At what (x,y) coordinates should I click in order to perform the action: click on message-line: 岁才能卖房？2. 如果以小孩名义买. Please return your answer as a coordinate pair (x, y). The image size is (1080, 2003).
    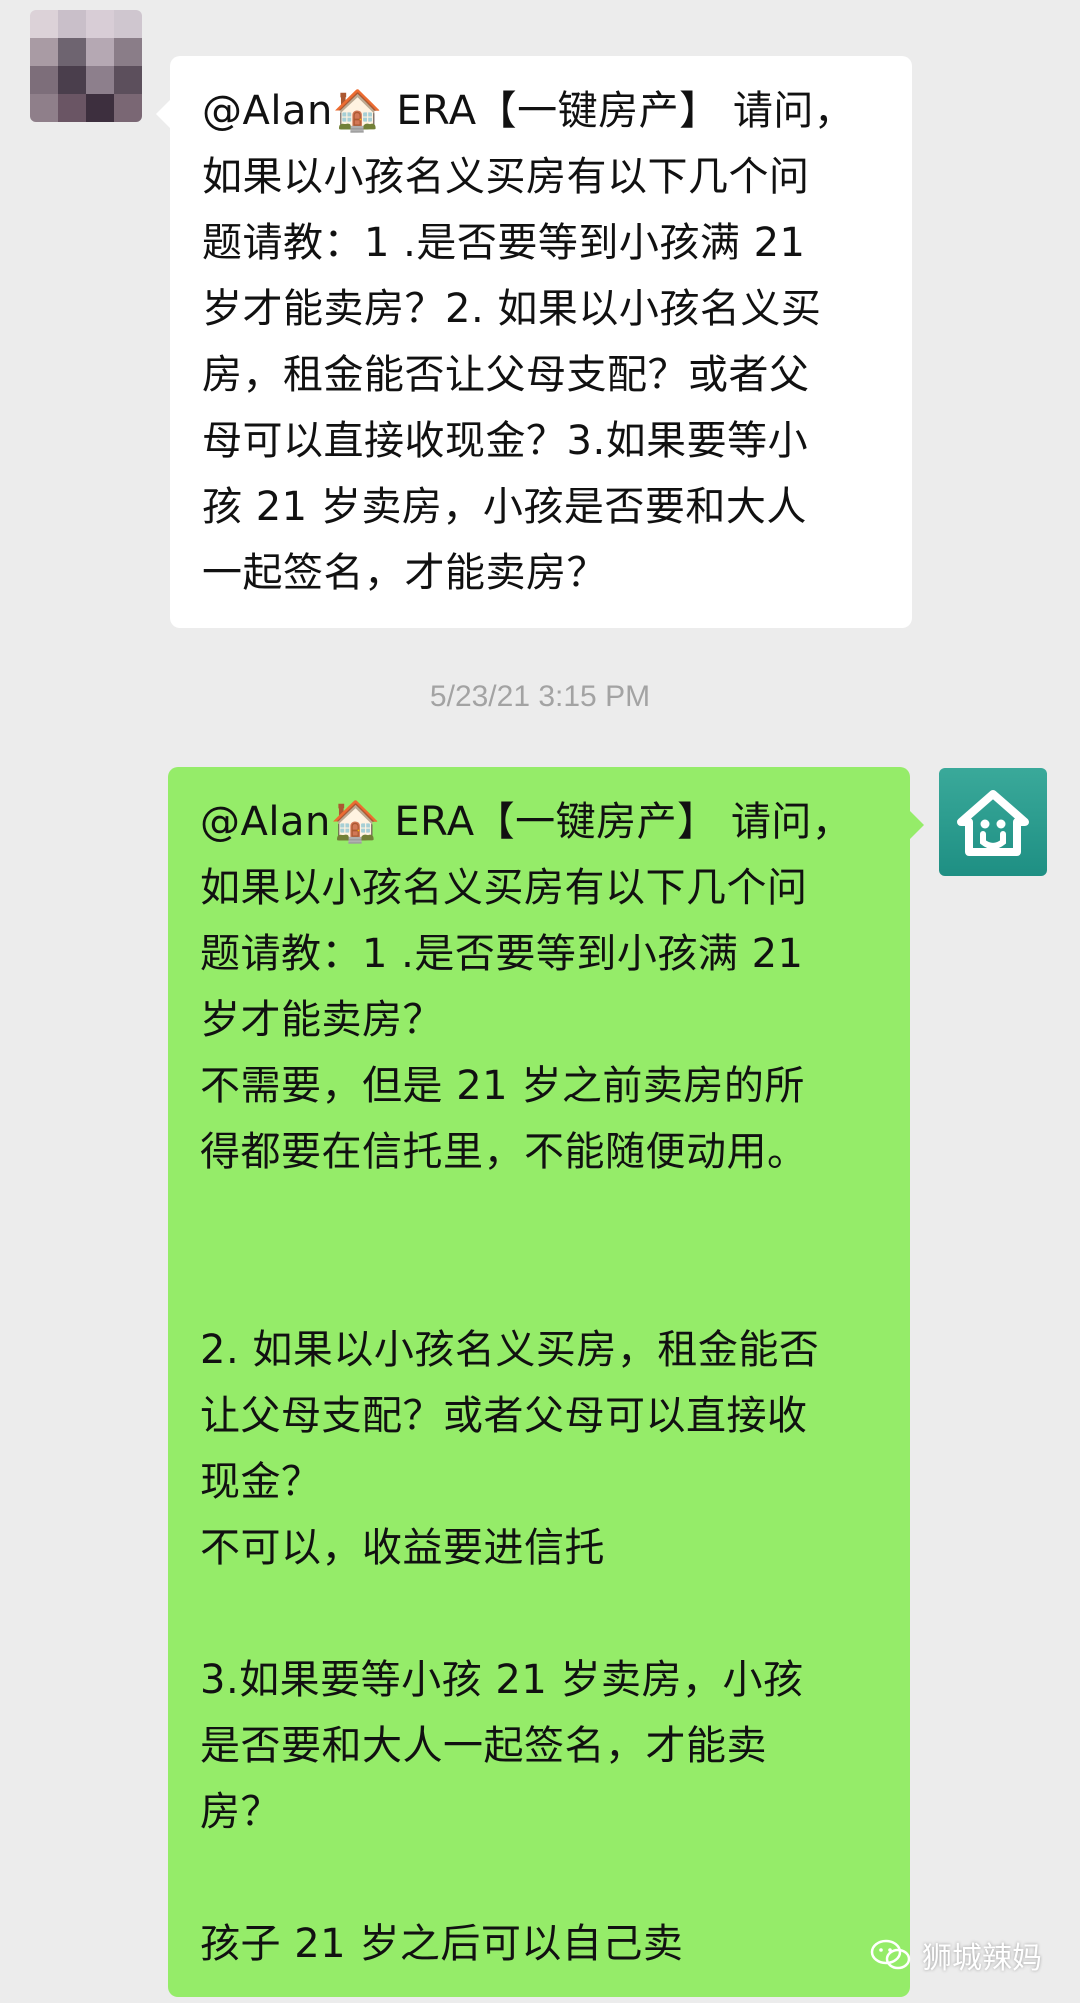
    Looking at the image, I should click on (512, 309).